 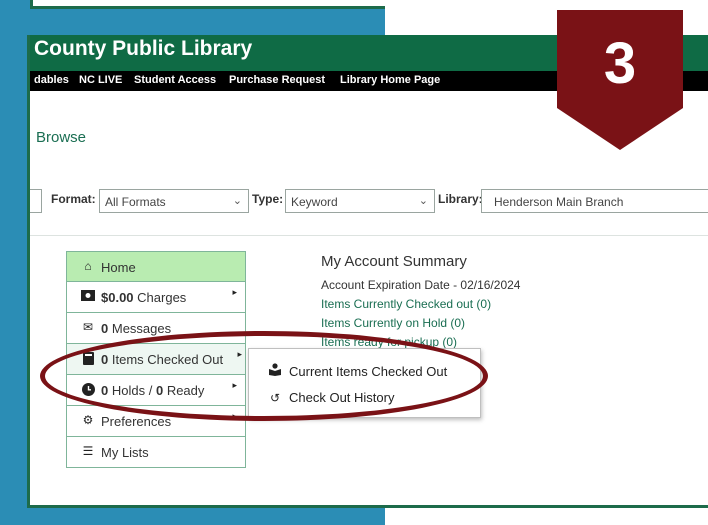 What do you see at coordinates (88, 420) in the screenshot?
I see `gear-icon: ⚙` at bounding box center [88, 420].